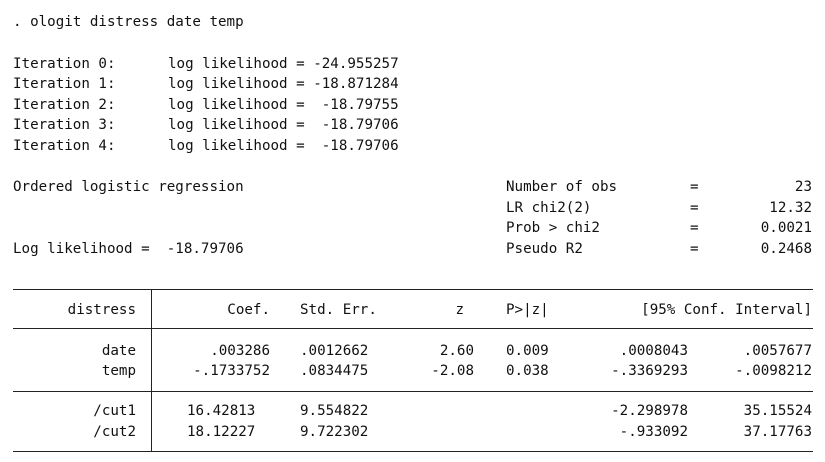 The width and height of the screenshot is (825, 462). Describe the element at coordinates (128, 22) in the screenshot. I see `command-line: . ologit distress date temp` at that location.